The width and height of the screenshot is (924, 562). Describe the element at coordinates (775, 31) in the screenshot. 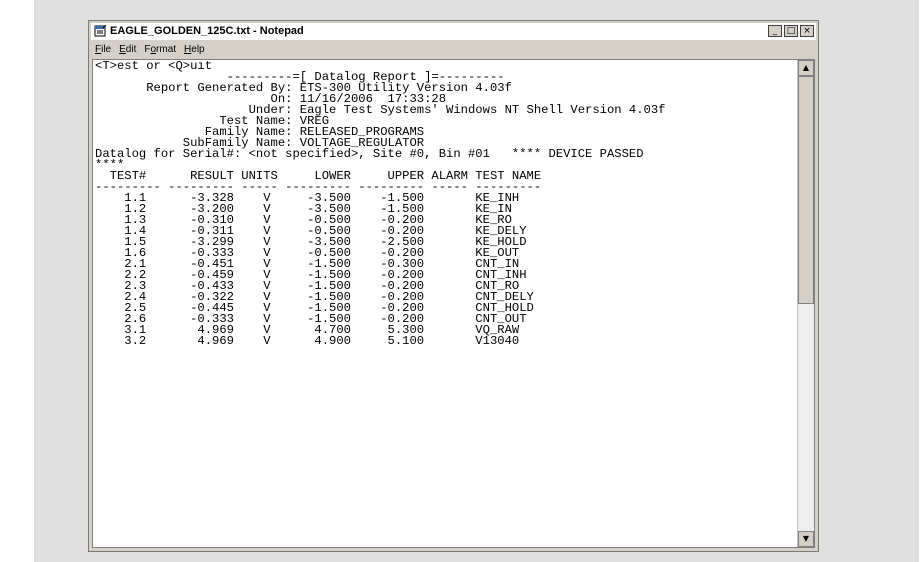

I see `minimize-button: _` at that location.